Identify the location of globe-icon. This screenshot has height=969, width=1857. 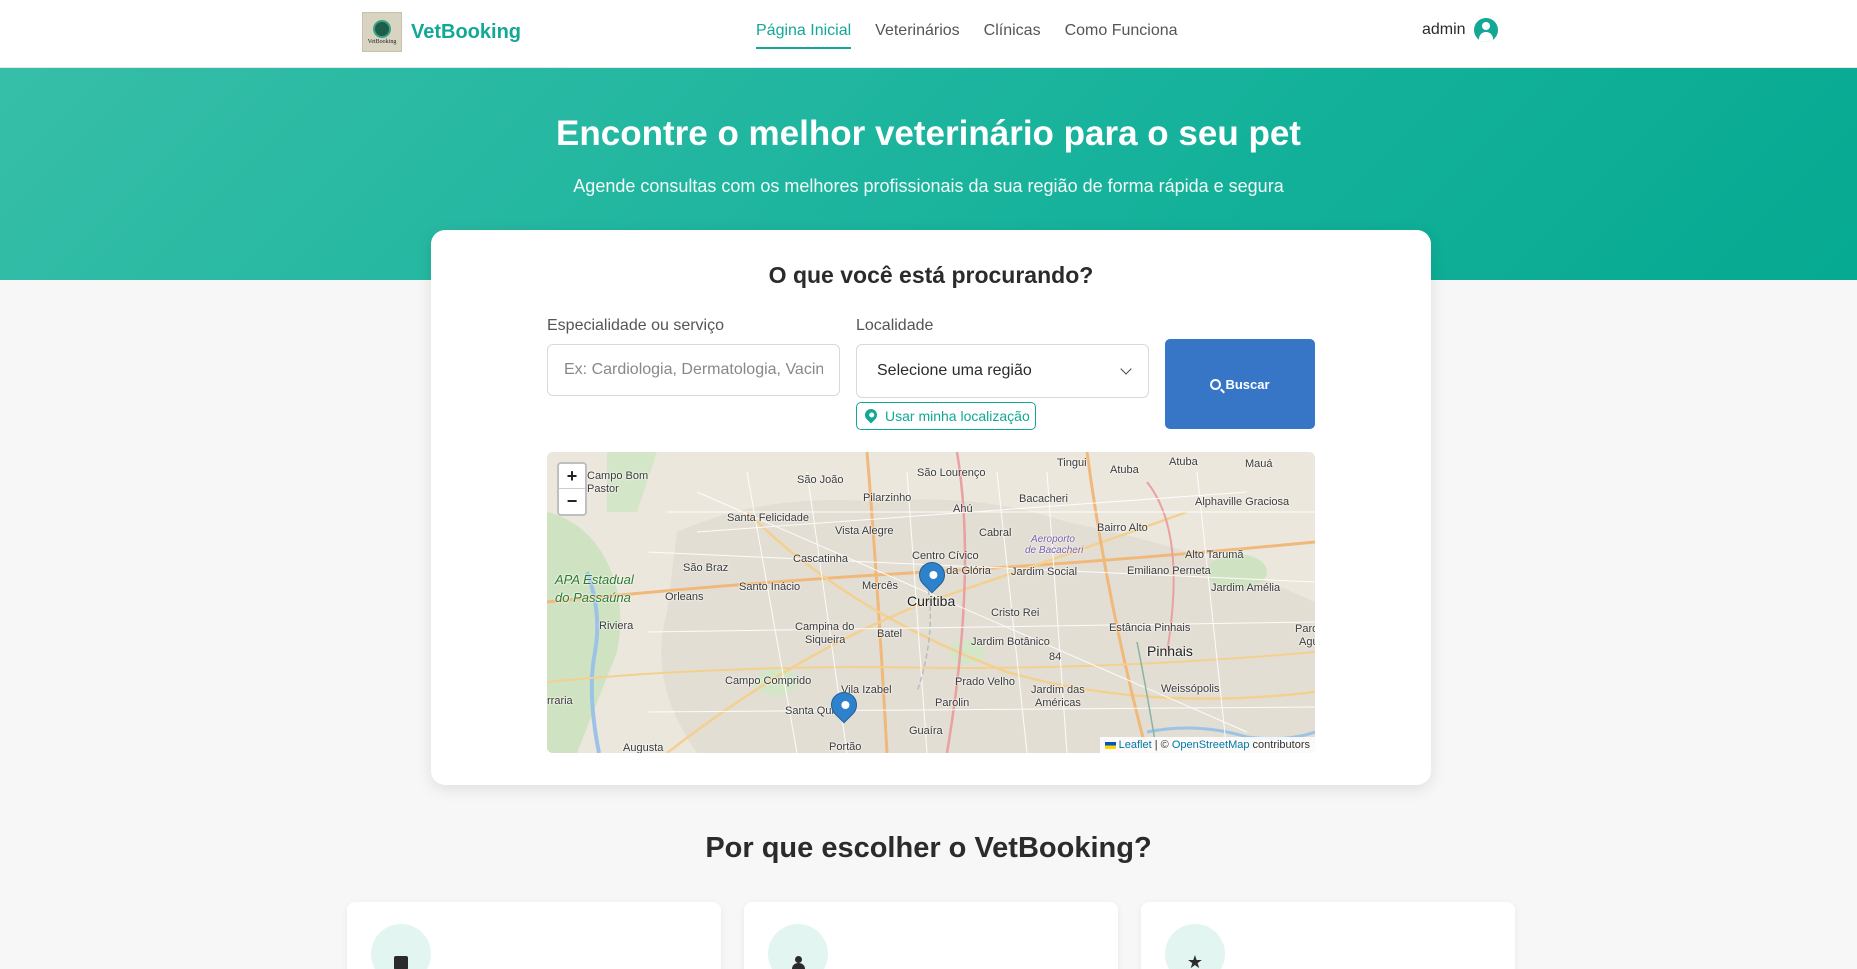
(382, 28).